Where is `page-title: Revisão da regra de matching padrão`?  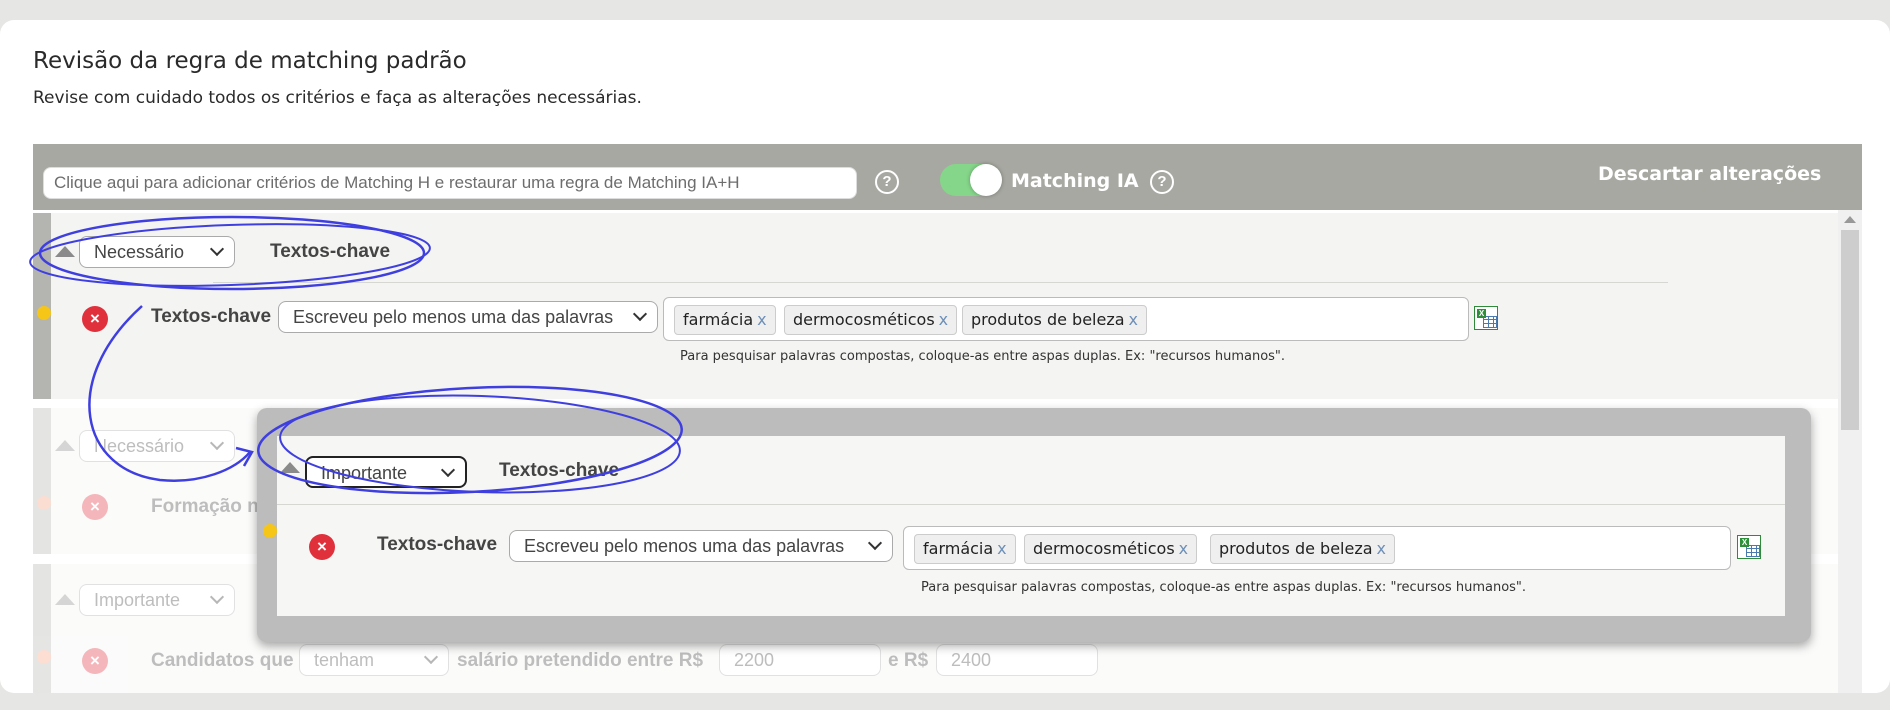
page-title: Revisão da regra de matching padrão is located at coordinates (250, 61).